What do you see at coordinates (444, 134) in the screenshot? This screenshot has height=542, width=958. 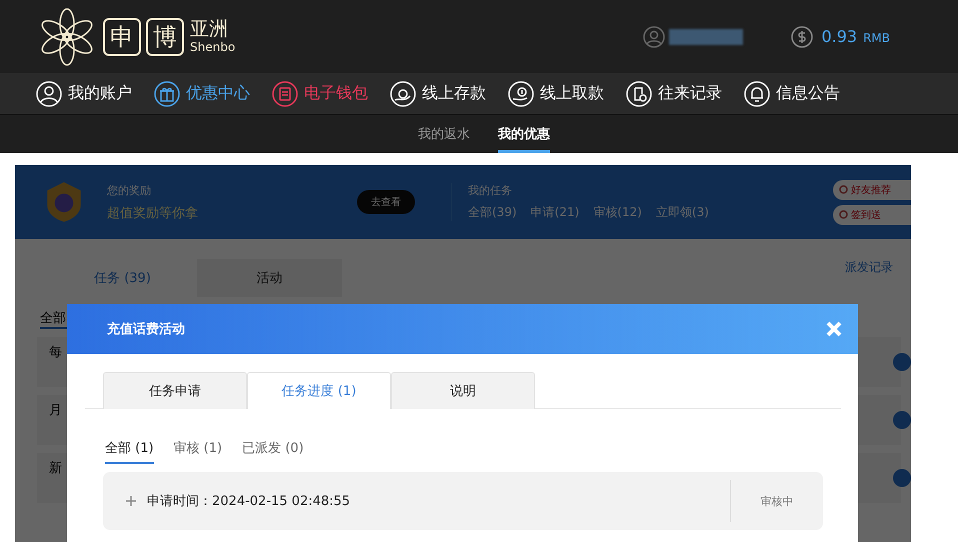 I see `subnav-tab: 我的返水` at bounding box center [444, 134].